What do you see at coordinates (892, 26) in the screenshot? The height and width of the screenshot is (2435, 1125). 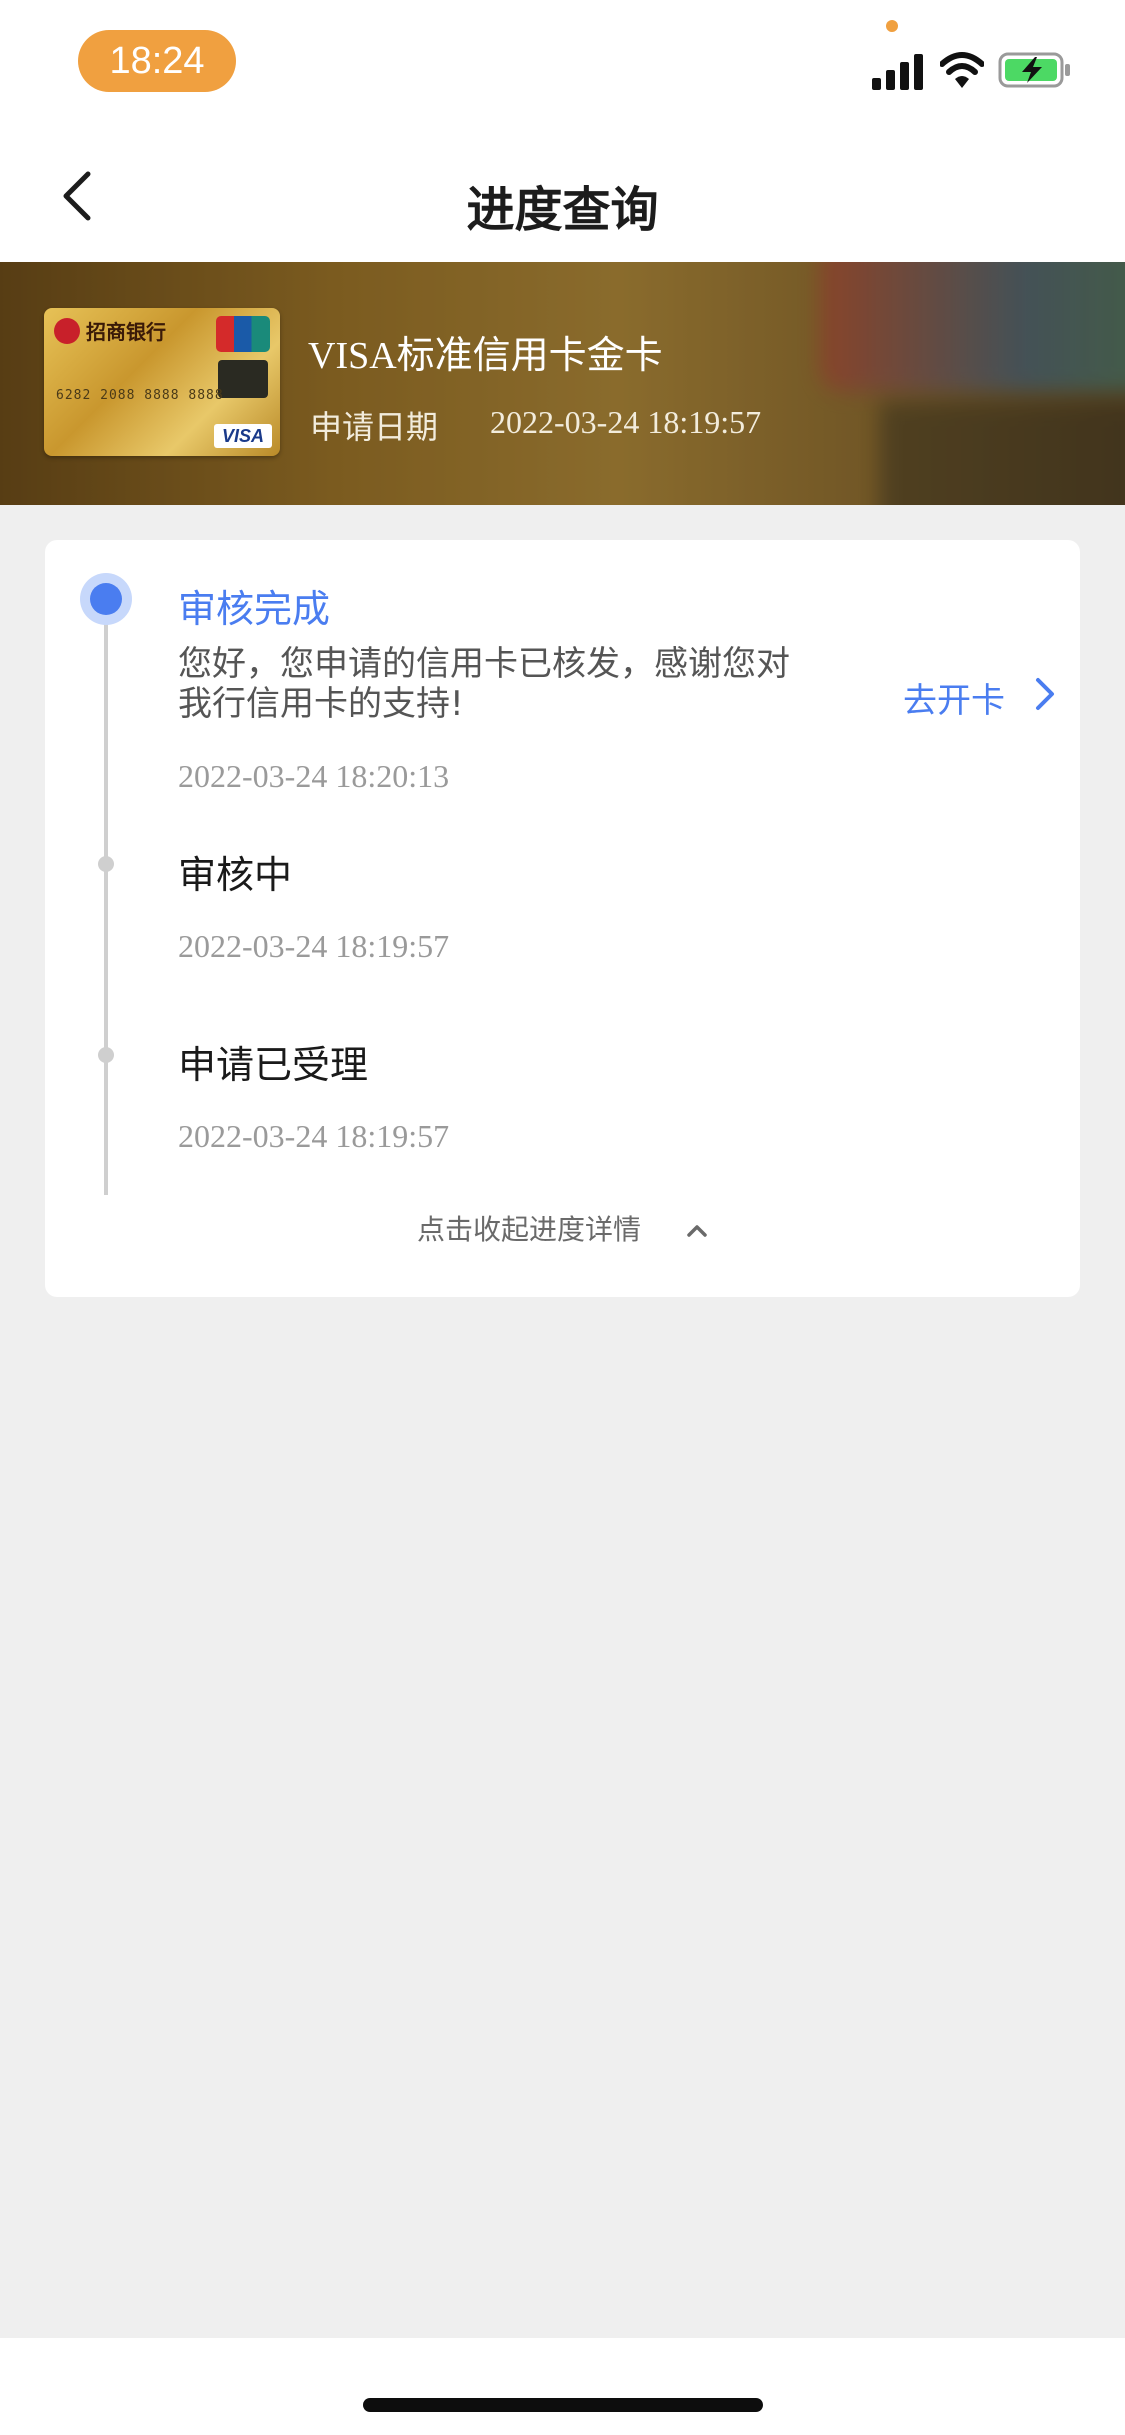 I see `privacy-indicator-dot` at bounding box center [892, 26].